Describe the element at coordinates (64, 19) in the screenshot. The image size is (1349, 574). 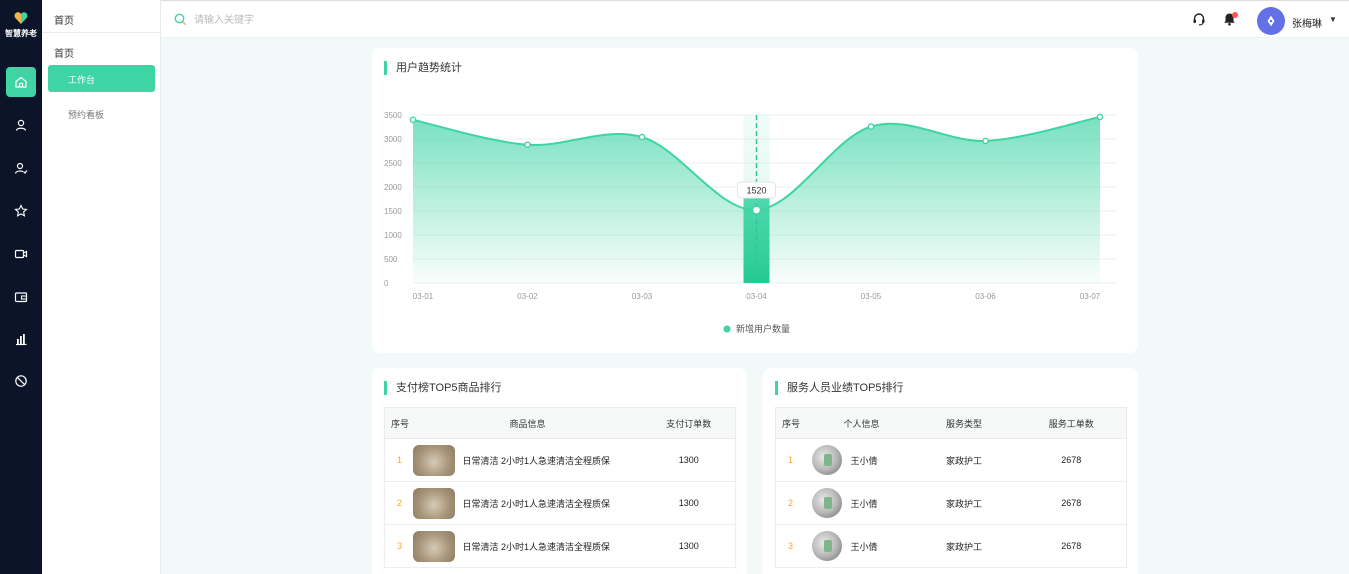
I see `breadcrumb: 首页` at that location.